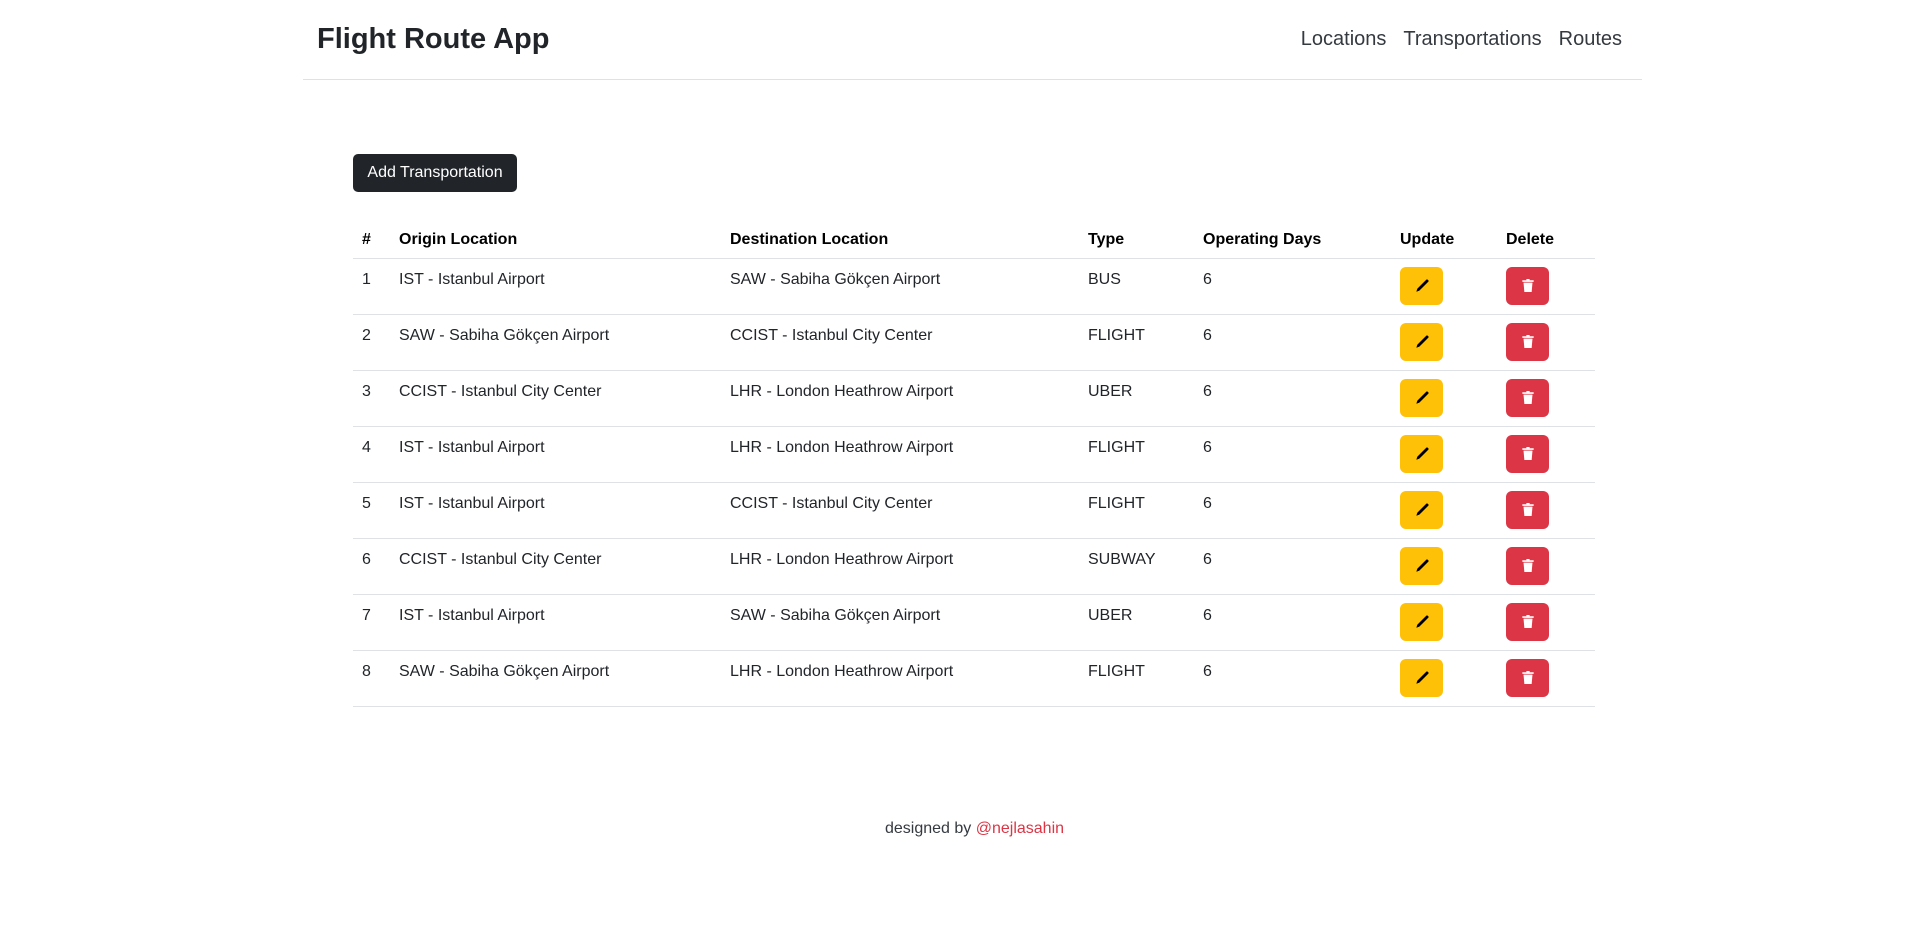 This screenshot has height=945, width=1920. What do you see at coordinates (371, 510) in the screenshot?
I see `cell-number: 5` at bounding box center [371, 510].